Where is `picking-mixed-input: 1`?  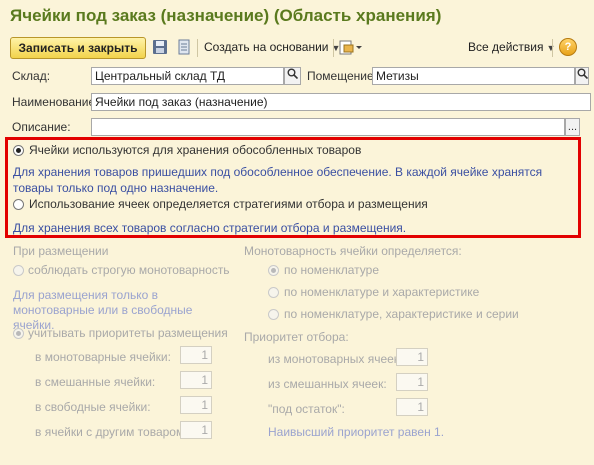
picking-mixed-input: 1 is located at coordinates (412, 382).